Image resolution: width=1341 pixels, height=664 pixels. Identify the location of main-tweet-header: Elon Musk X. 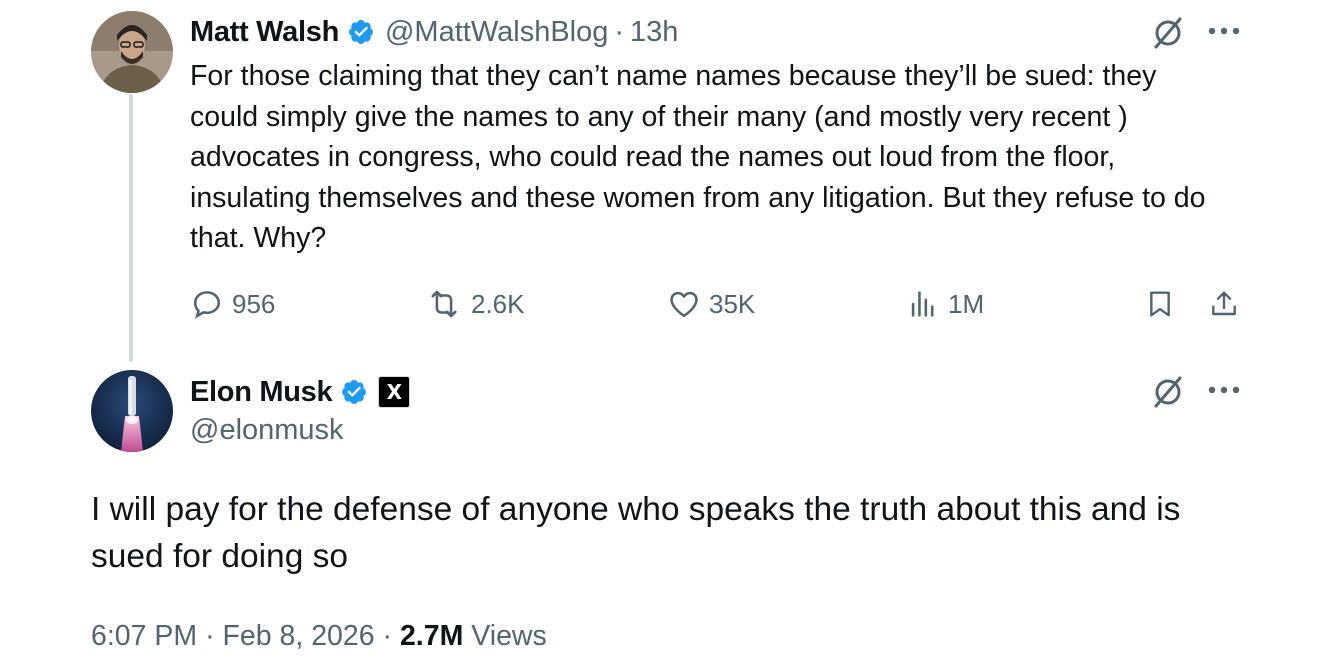
(300, 392).